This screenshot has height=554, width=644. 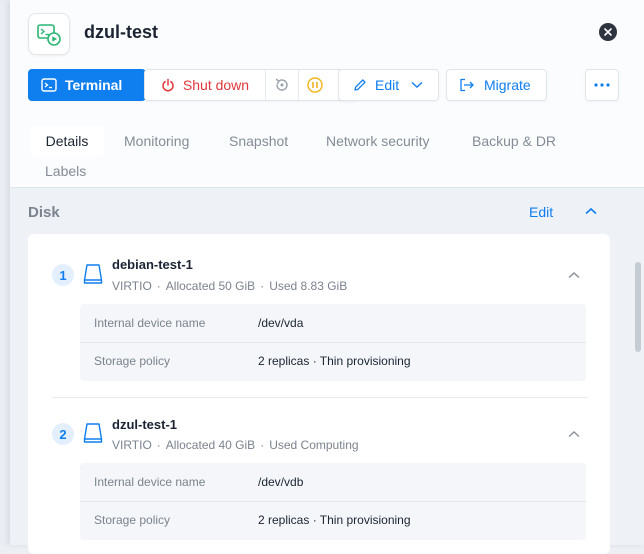 I want to click on disk-index-badge: 2, so click(x=63, y=434).